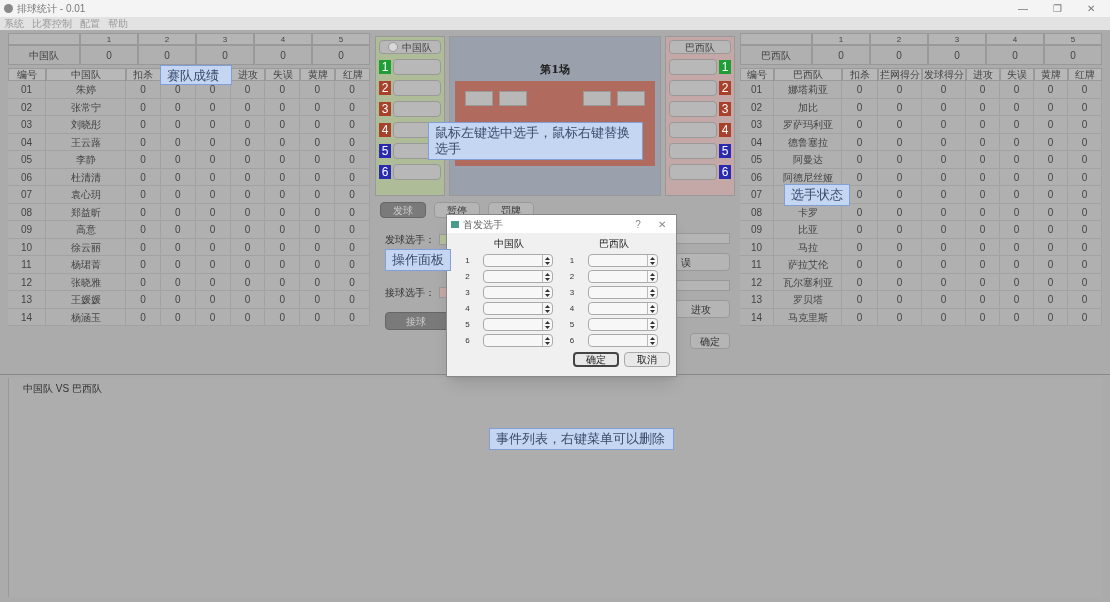 The image size is (1110, 602). What do you see at coordinates (638, 224) in the screenshot?
I see `help-button: ?` at bounding box center [638, 224].